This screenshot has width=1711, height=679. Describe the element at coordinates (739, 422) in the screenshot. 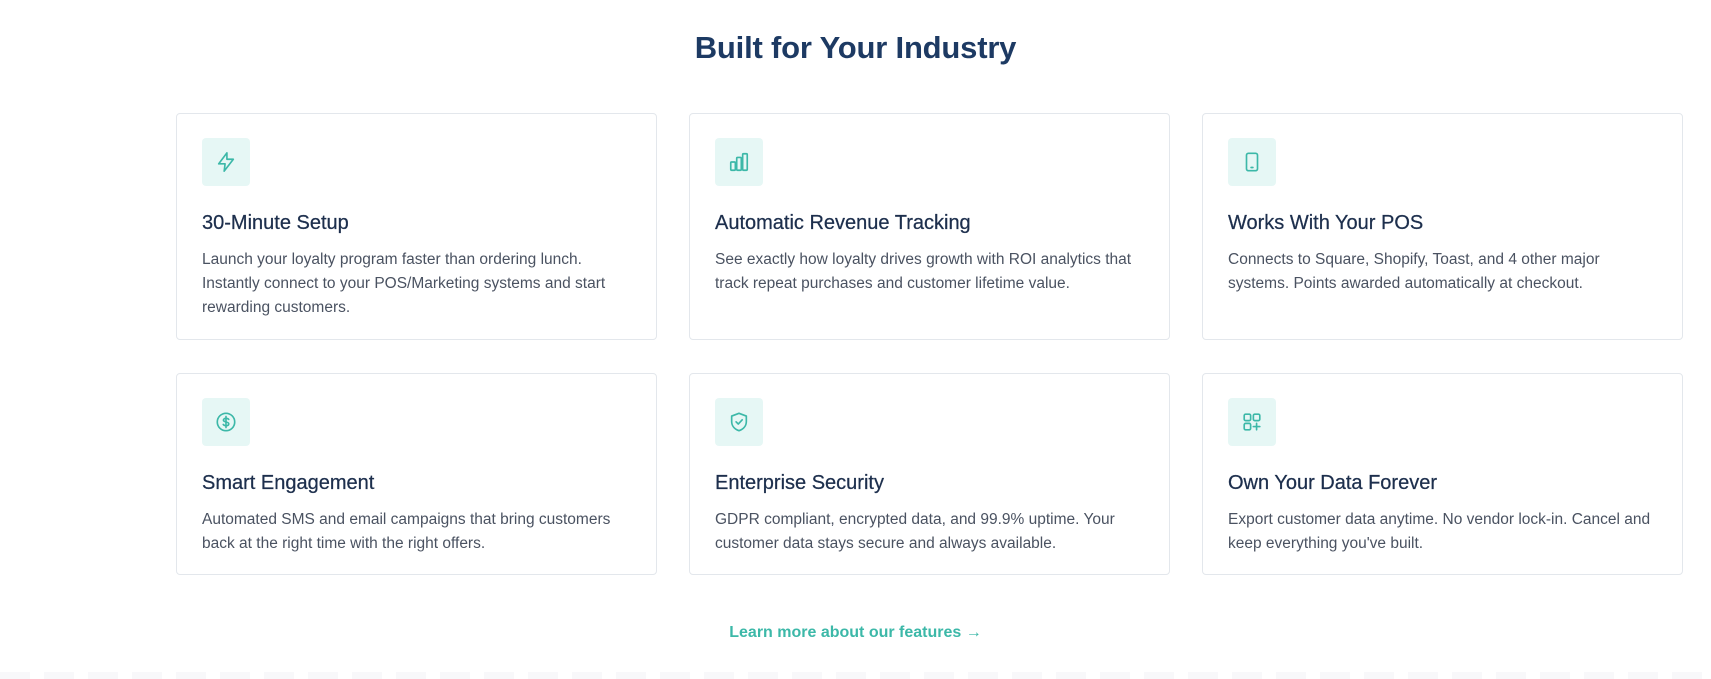

I see `shield-check-icon` at that location.